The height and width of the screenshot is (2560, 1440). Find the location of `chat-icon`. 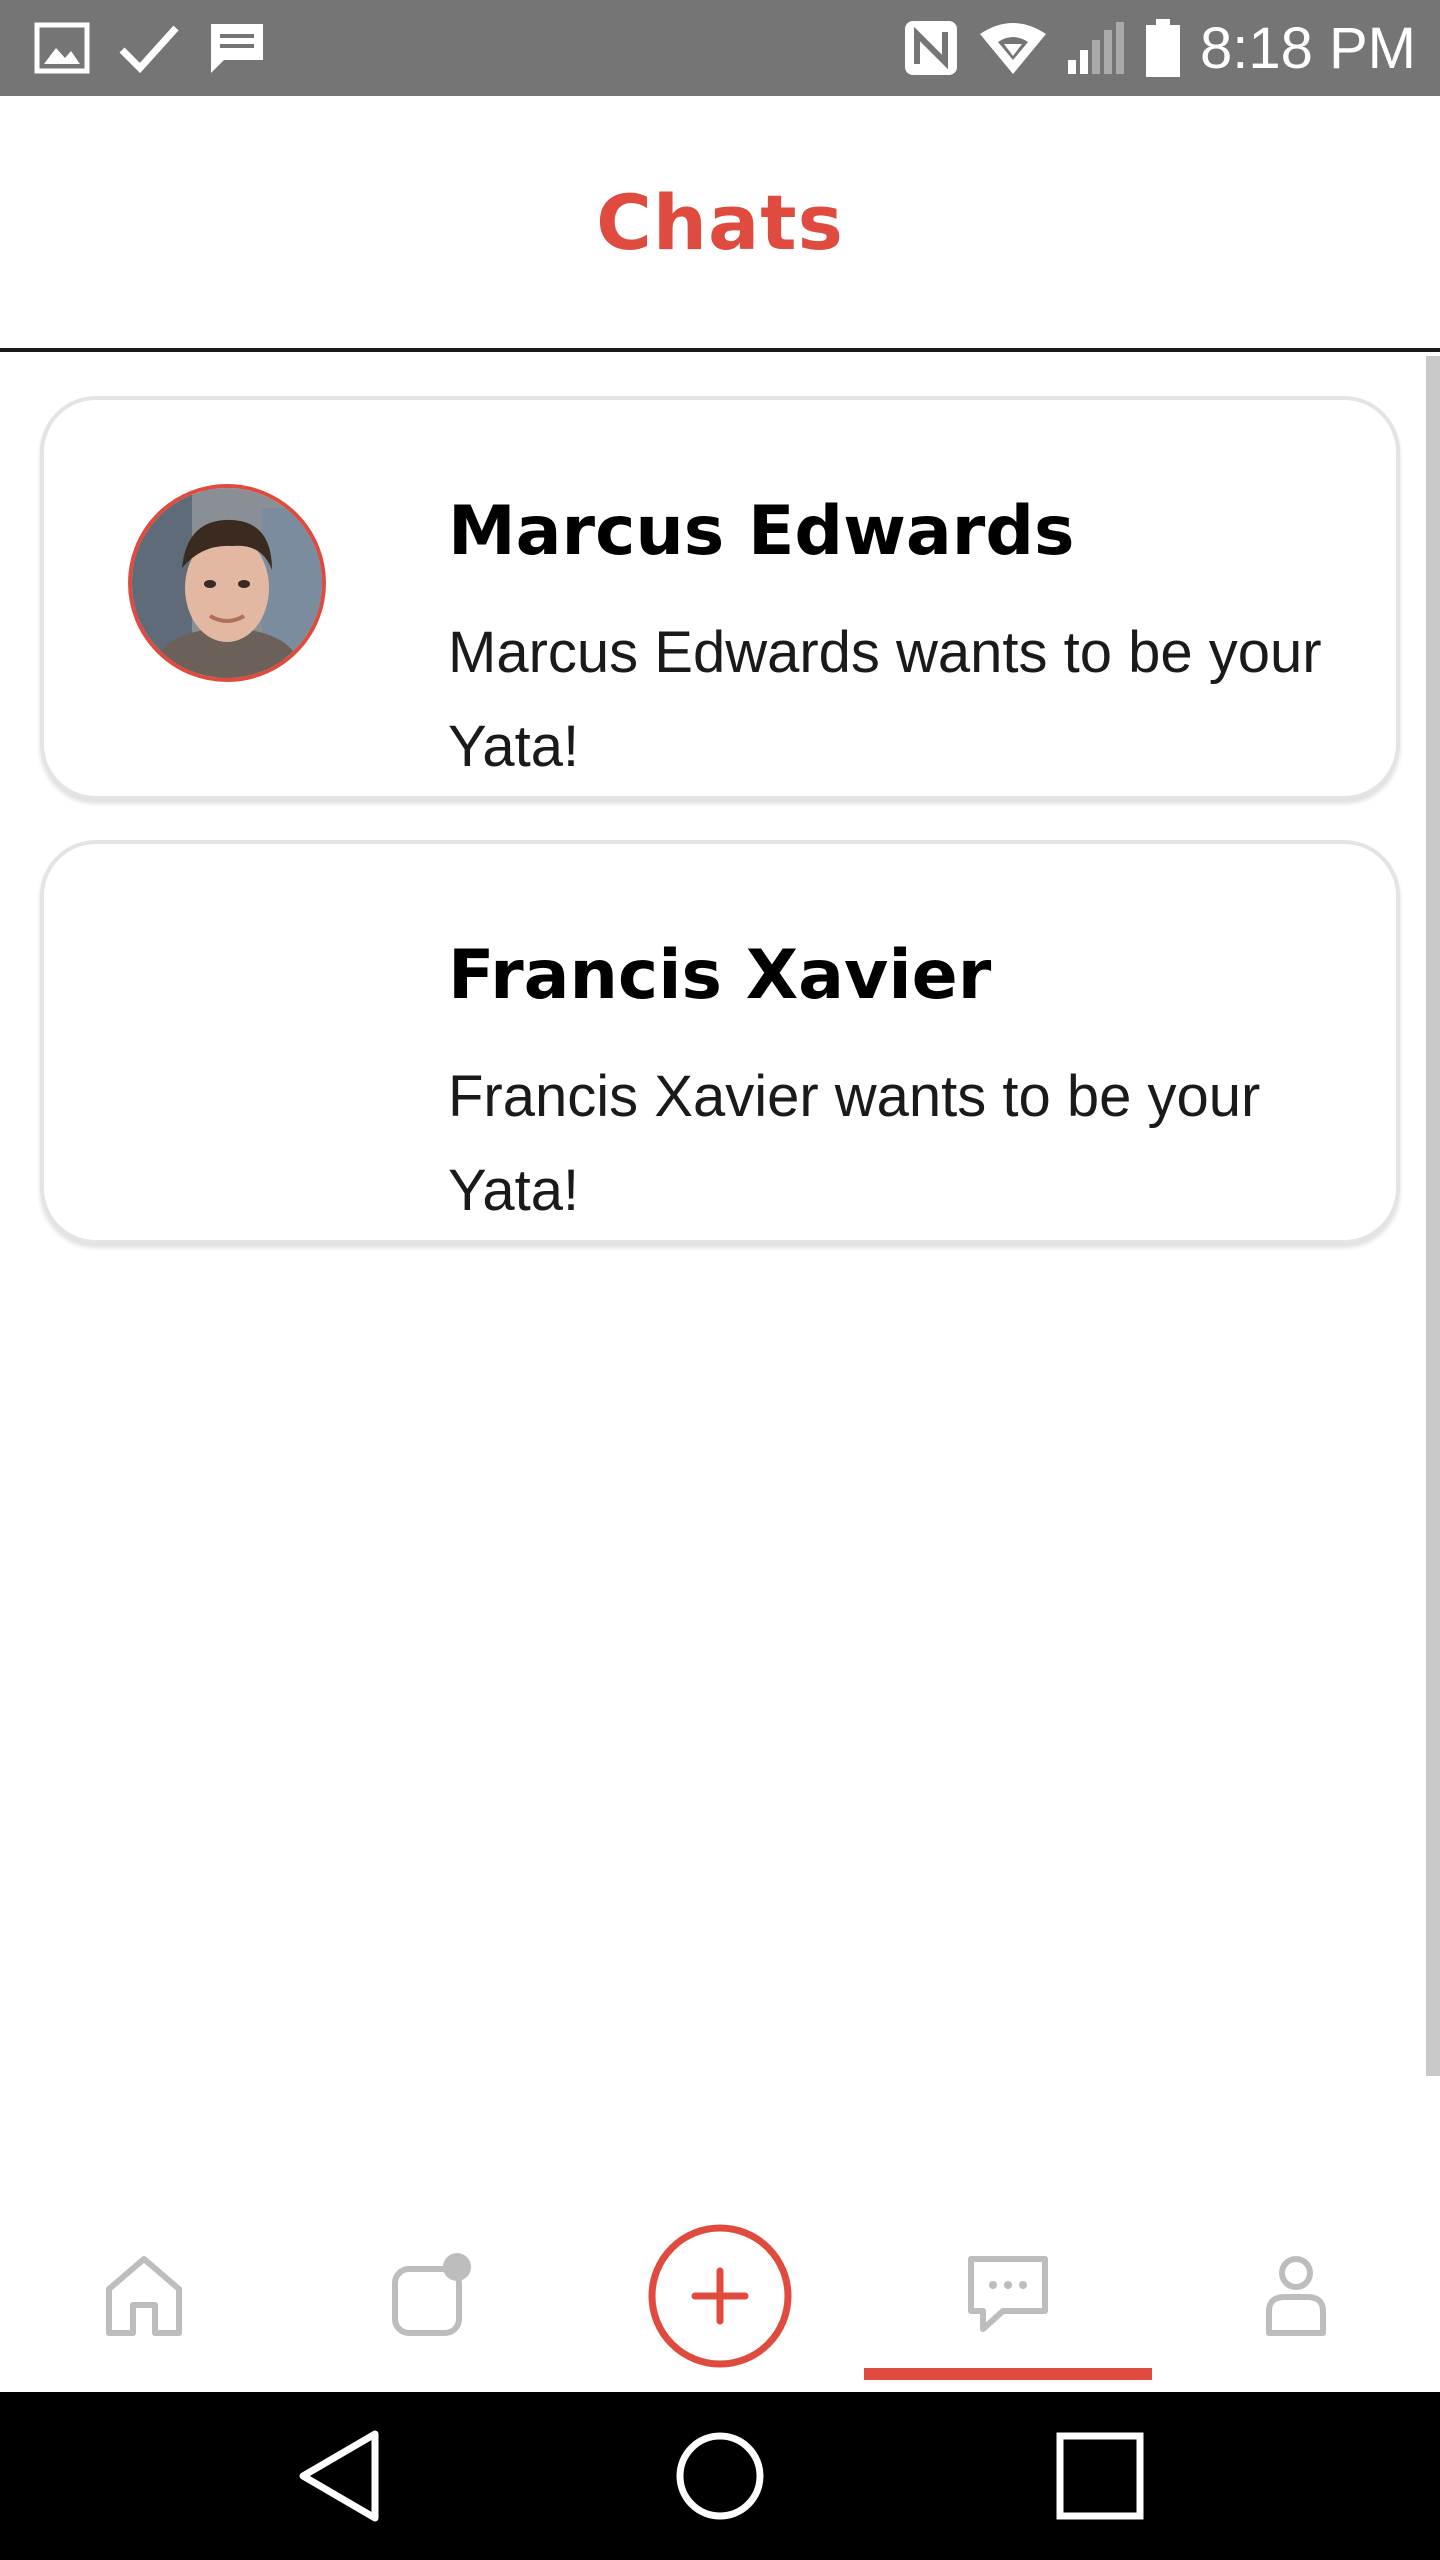

chat-icon is located at coordinates (1008, 2294).